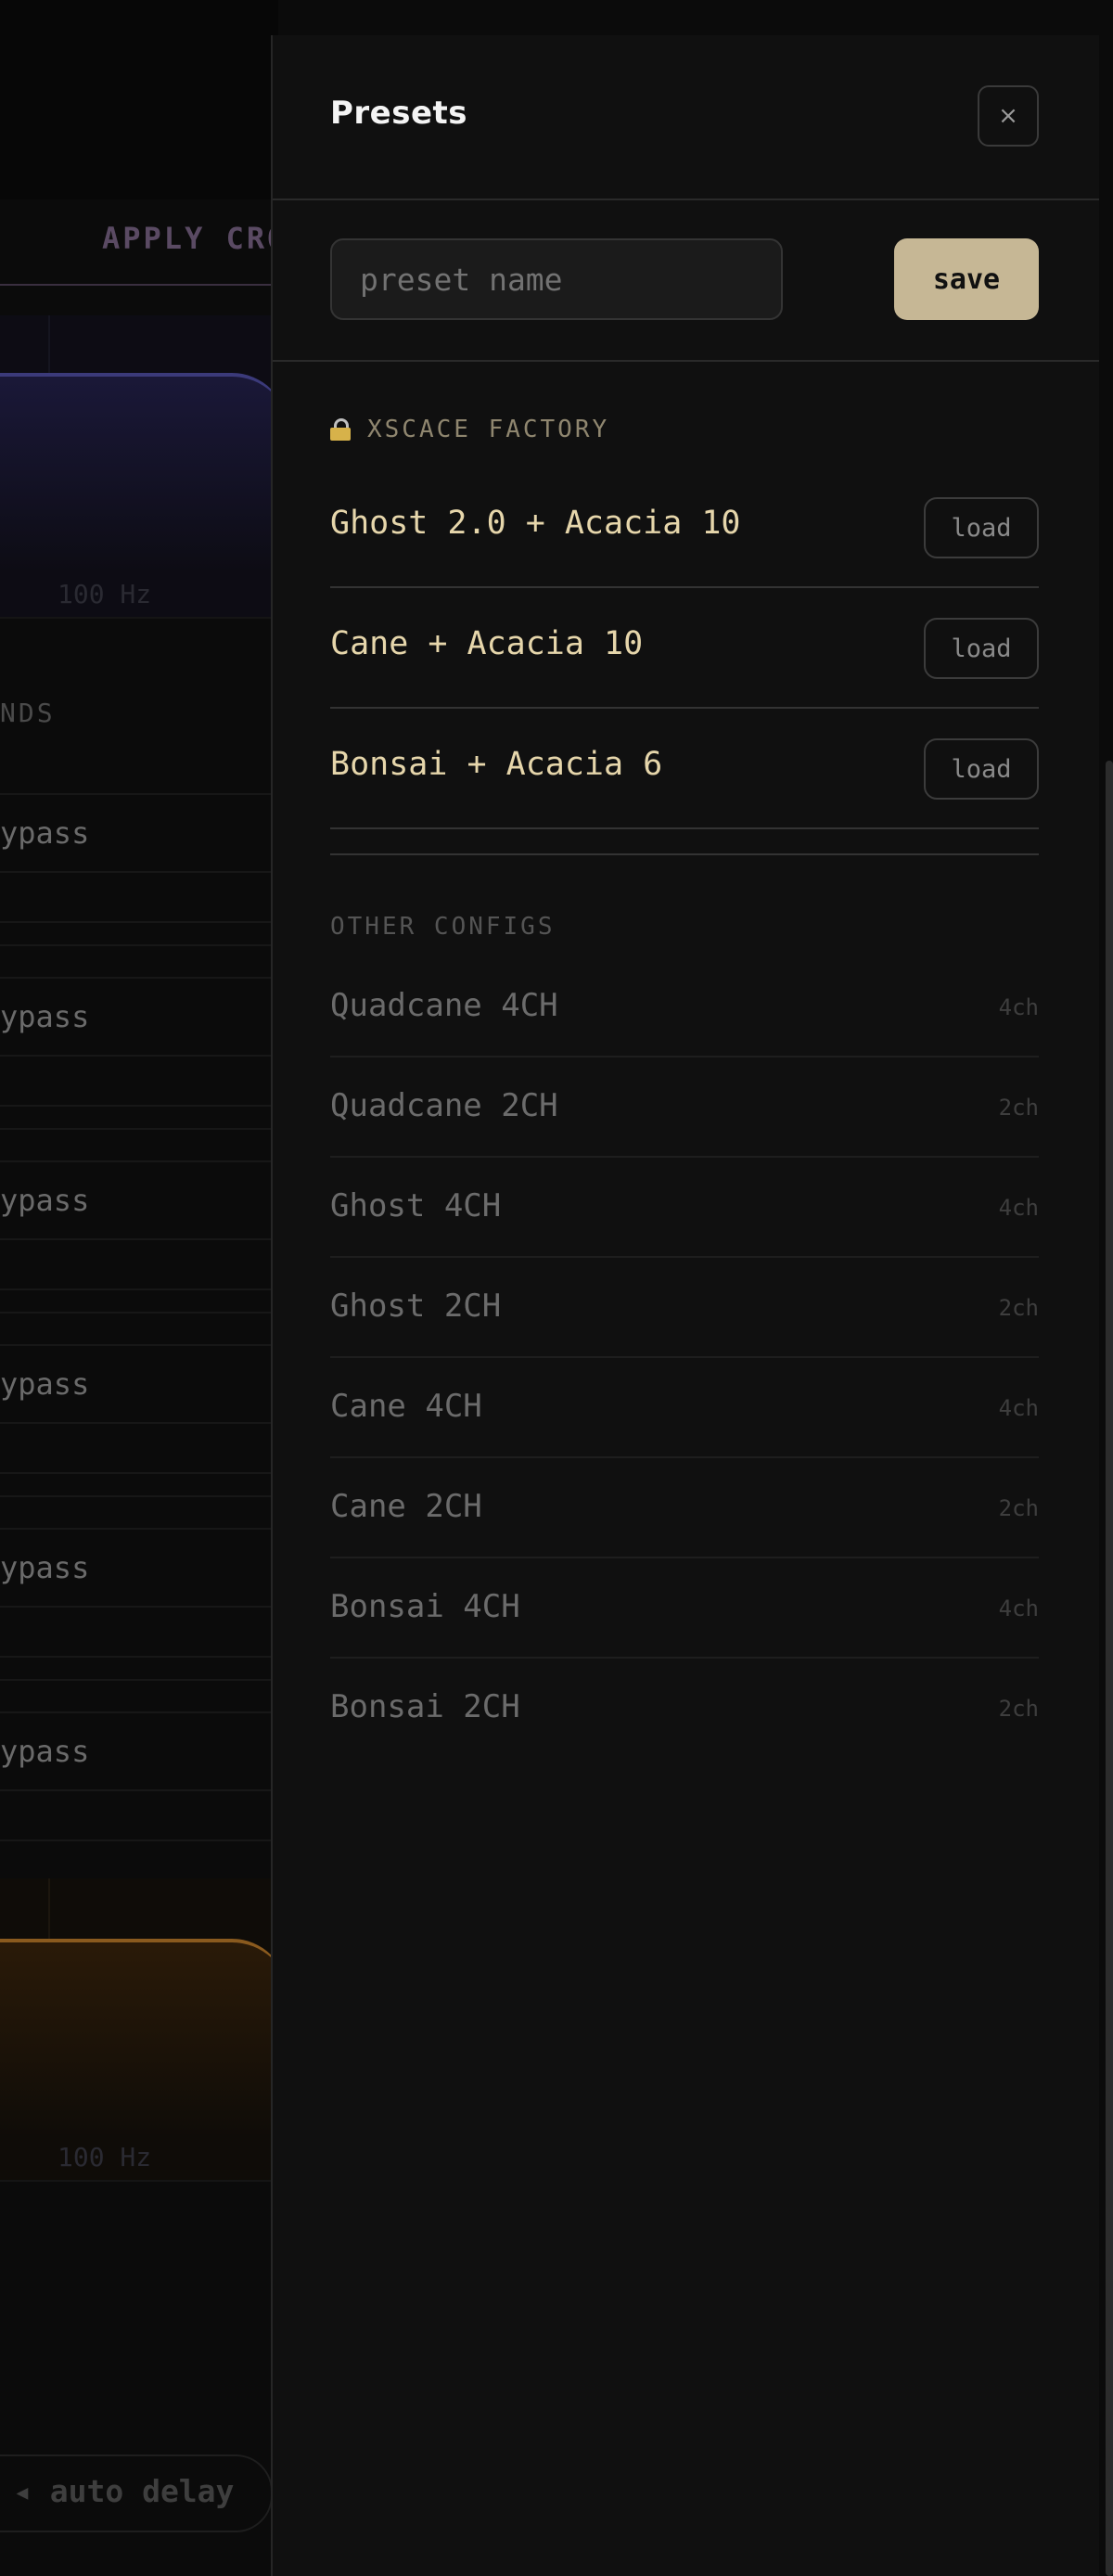  I want to click on config-item: Cane 2CH 2ch, so click(684, 1508).